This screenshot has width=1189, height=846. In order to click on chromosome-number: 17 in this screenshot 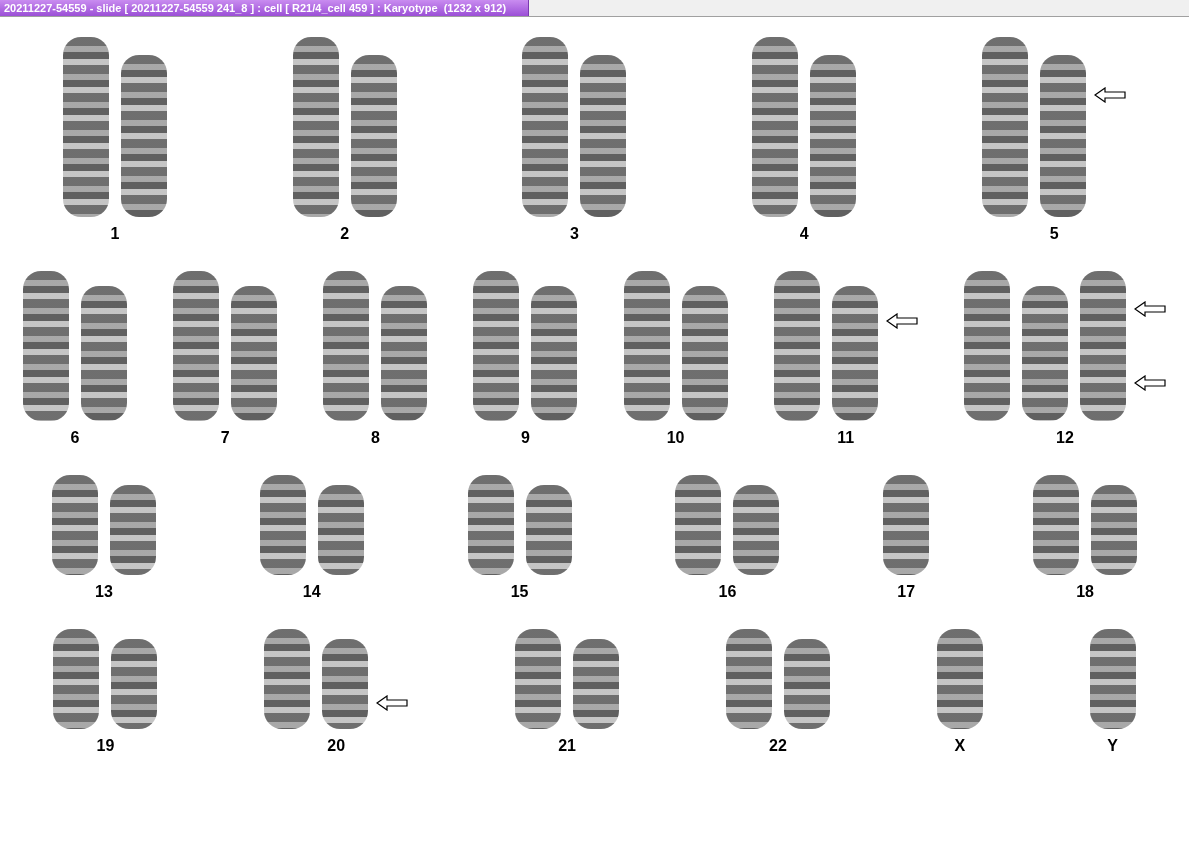, I will do `click(906, 592)`.